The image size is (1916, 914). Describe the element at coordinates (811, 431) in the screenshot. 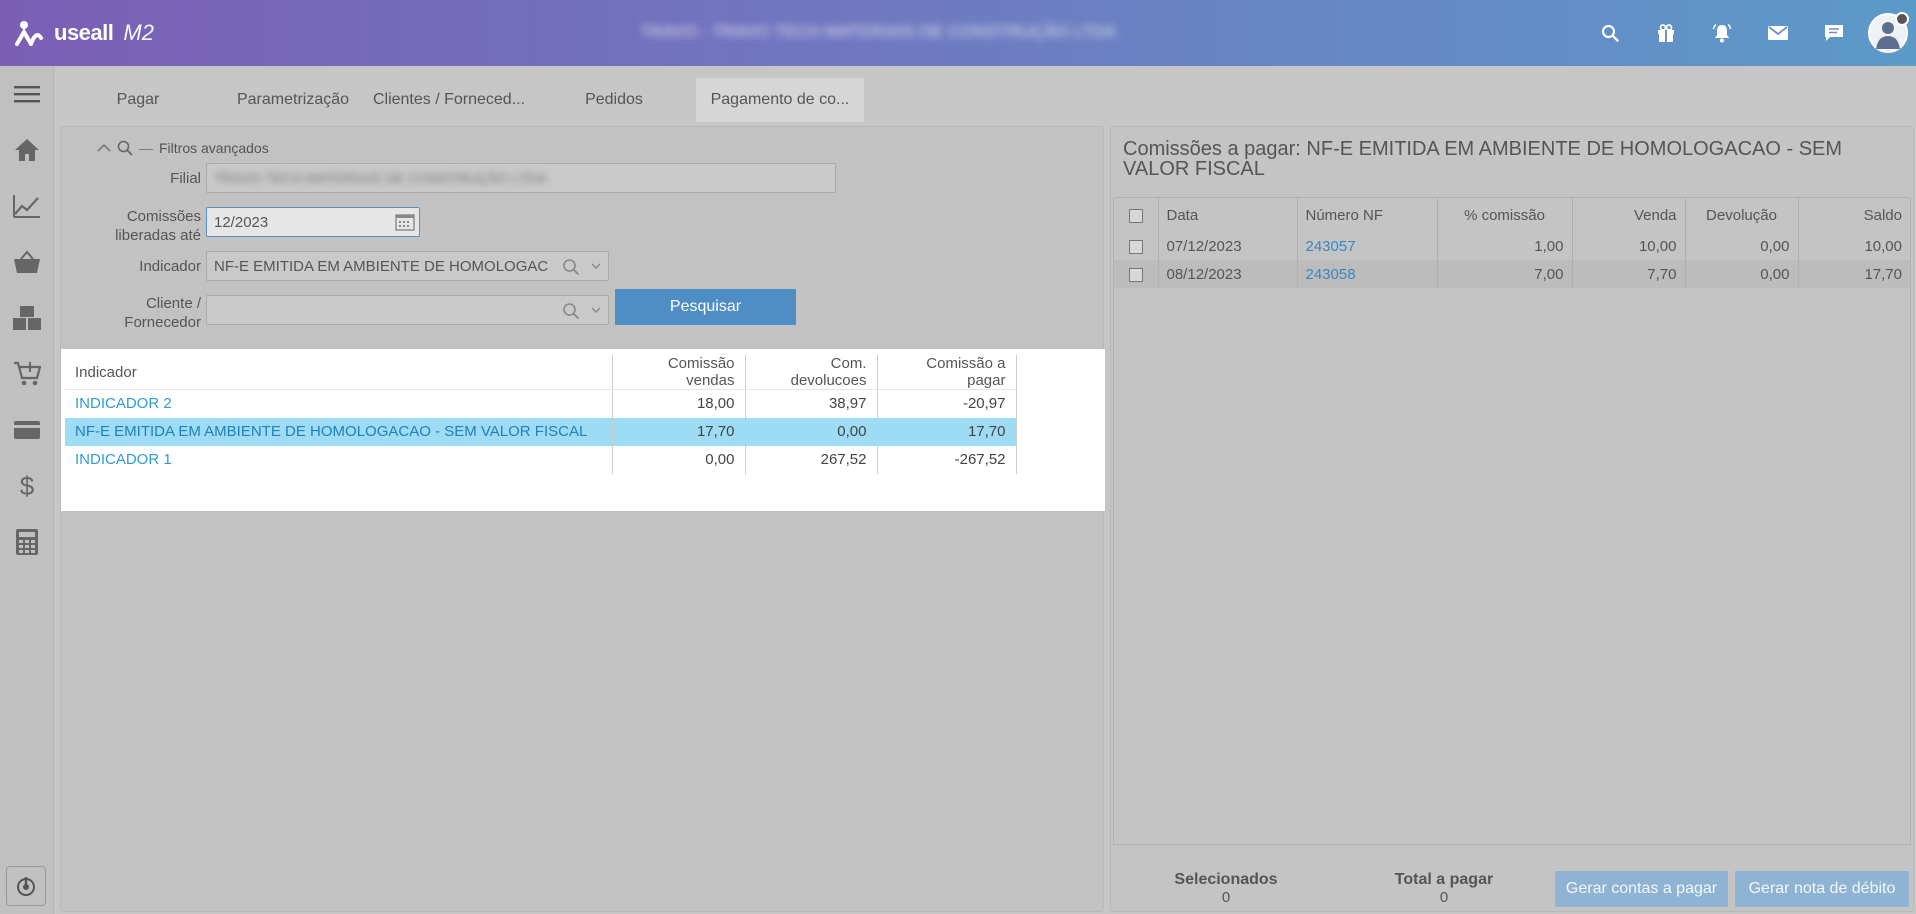

I see `cell-devolucoes: 0,00` at that location.